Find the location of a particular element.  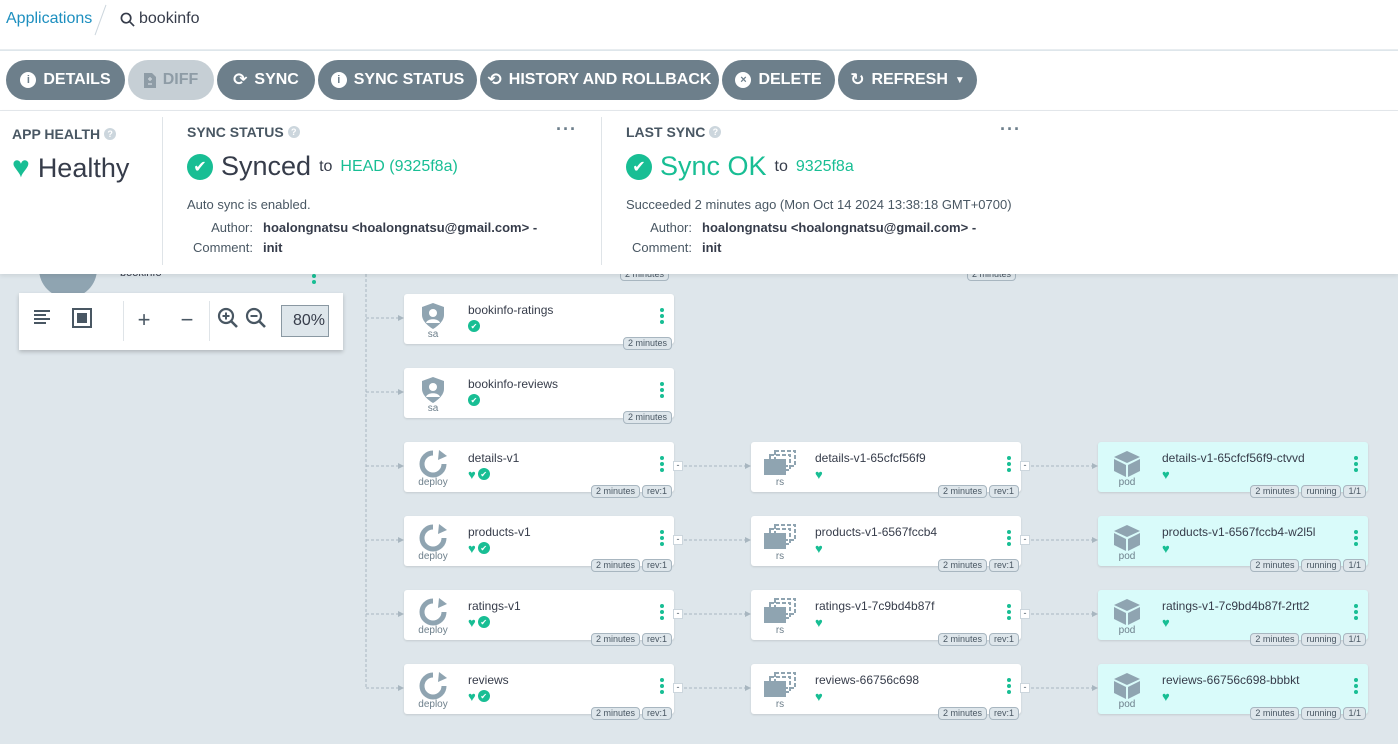

expand-all-icon: + is located at coordinates (144, 320).